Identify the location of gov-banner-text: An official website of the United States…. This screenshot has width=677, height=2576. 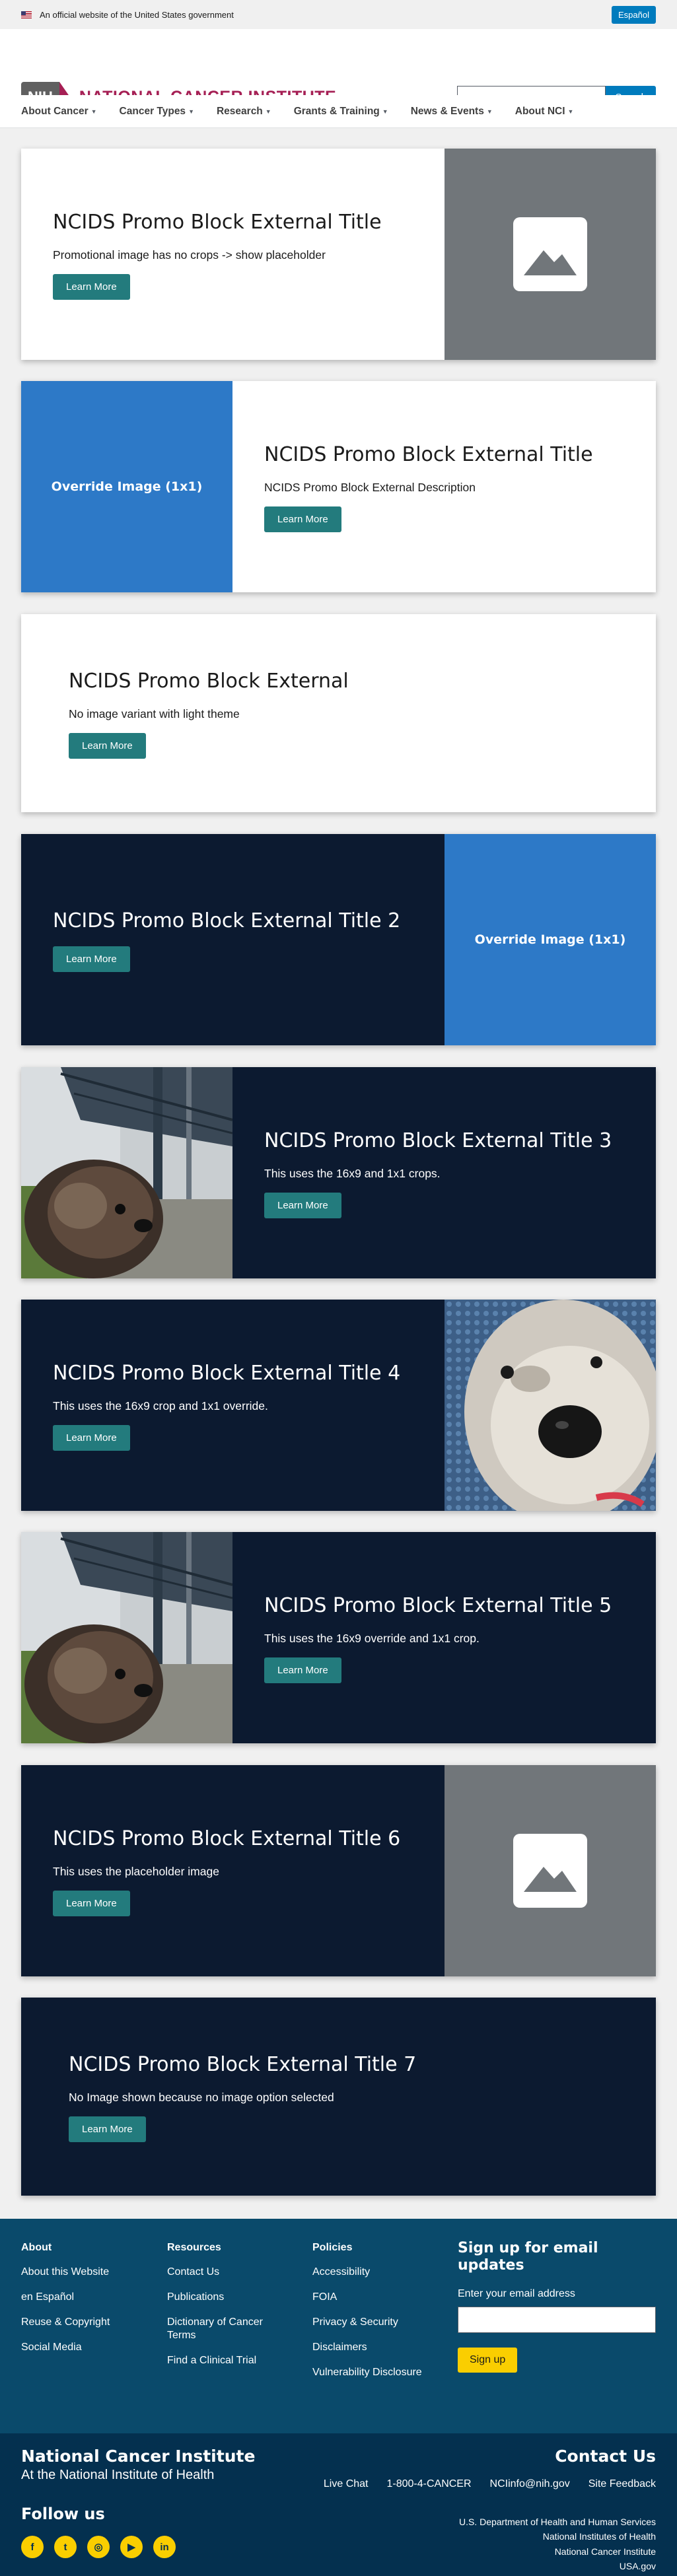
(137, 15).